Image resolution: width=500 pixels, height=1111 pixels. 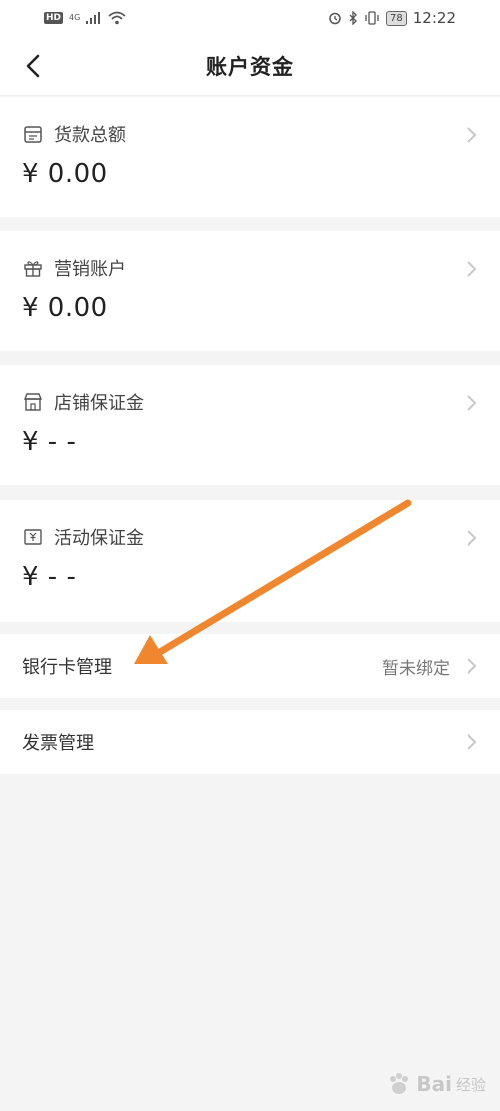 What do you see at coordinates (250, 425) in the screenshot?
I see `card-store-deposit: 店铺保证金 ¥ - -` at bounding box center [250, 425].